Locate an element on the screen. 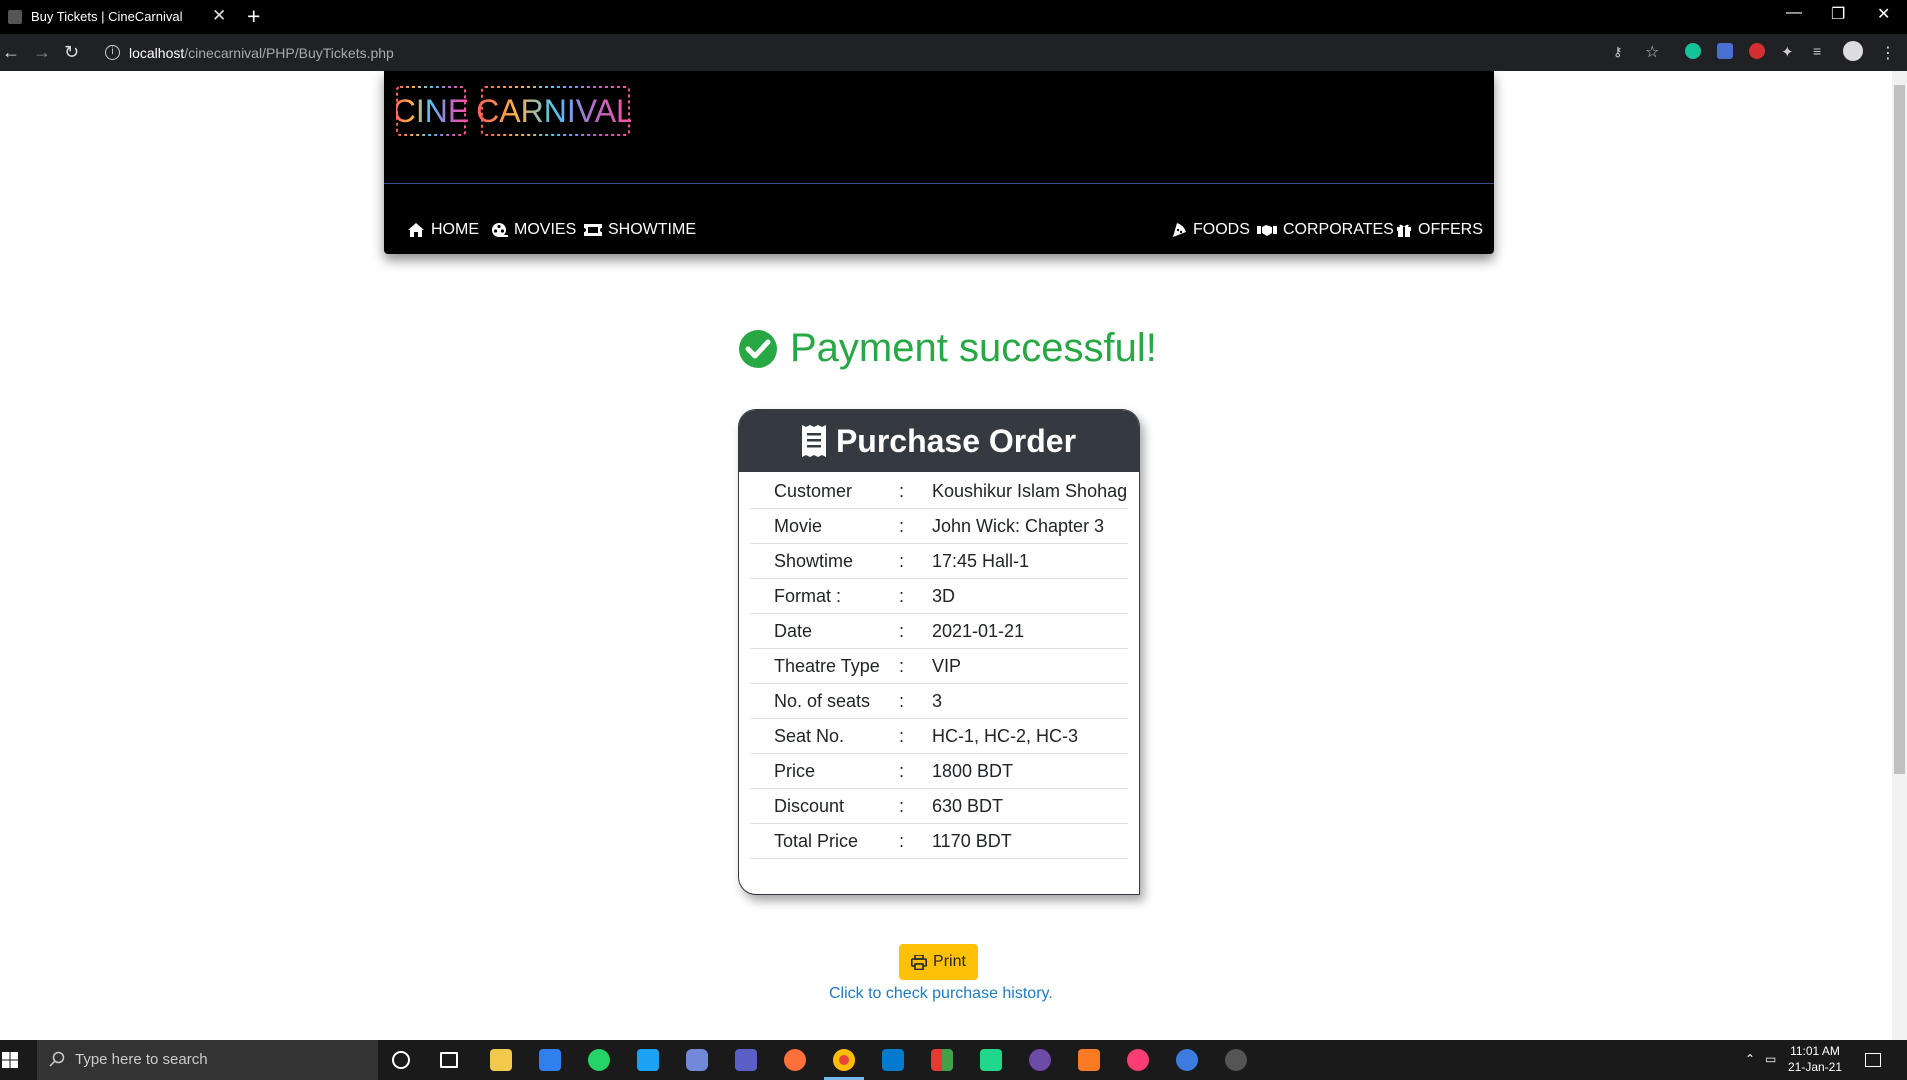 The height and width of the screenshot is (1080, 1907). bookmark-star-icon: ☆ is located at coordinates (1653, 51).